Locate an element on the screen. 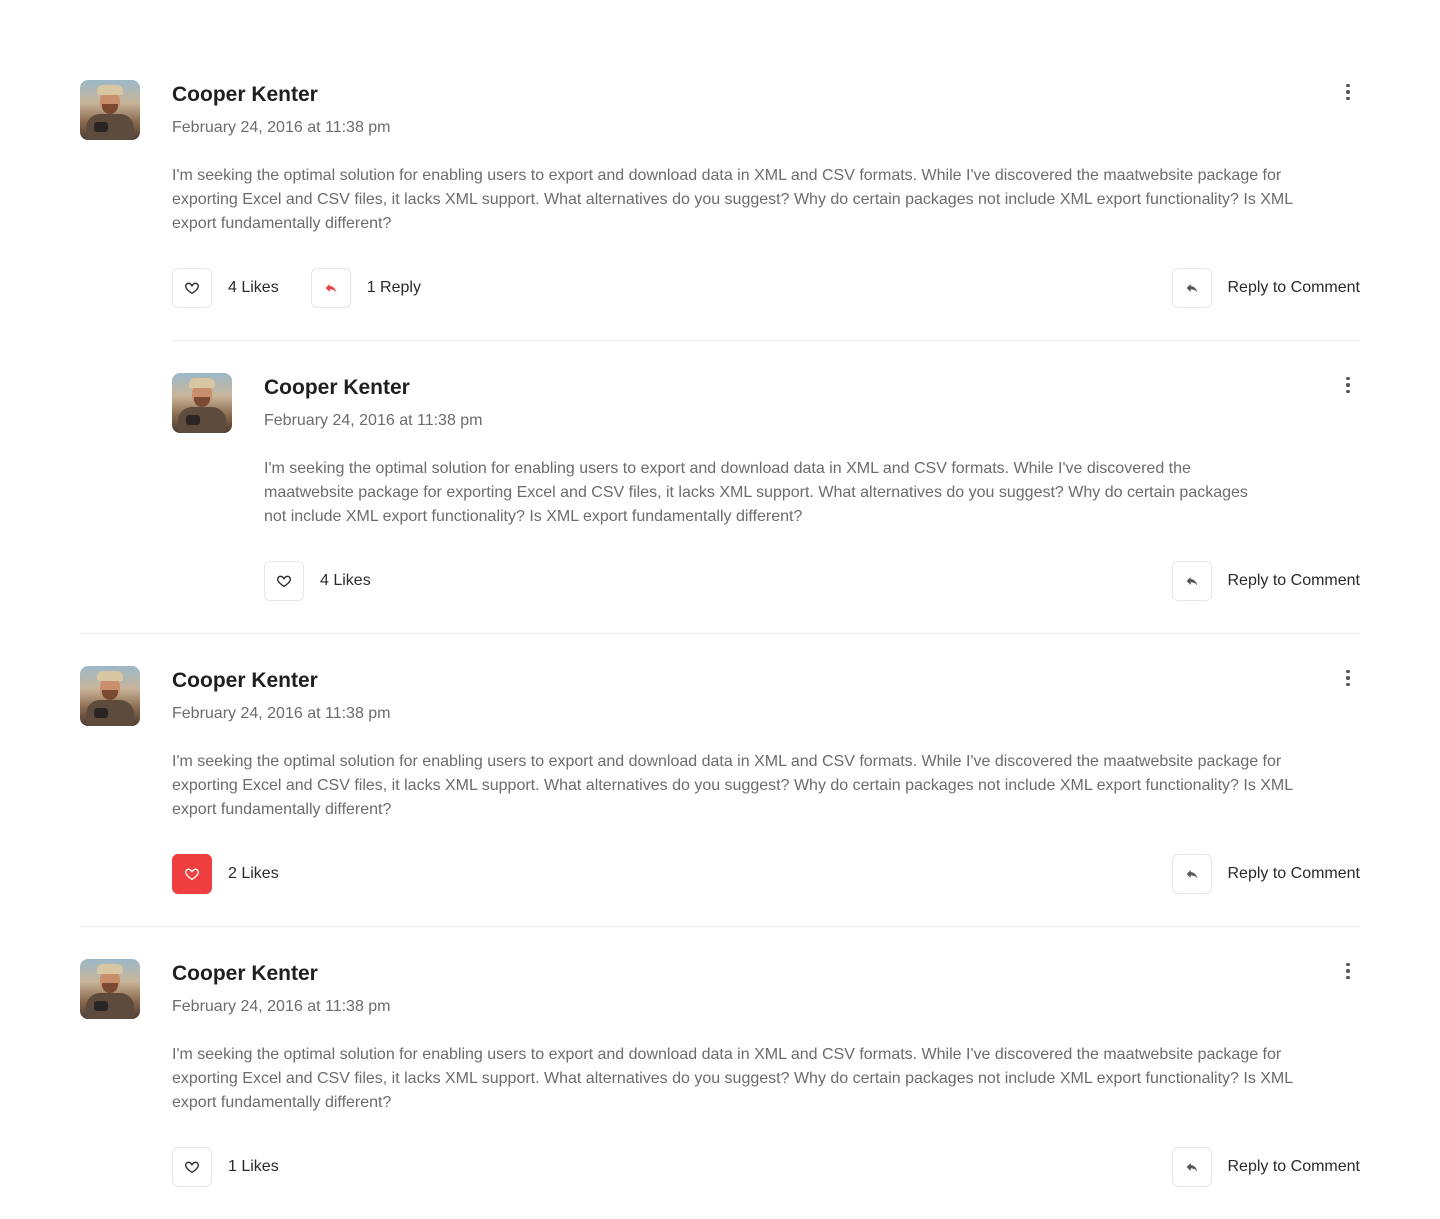 Image resolution: width=1440 pixels, height=1219 pixels. view-replies-button is located at coordinates (330, 288).